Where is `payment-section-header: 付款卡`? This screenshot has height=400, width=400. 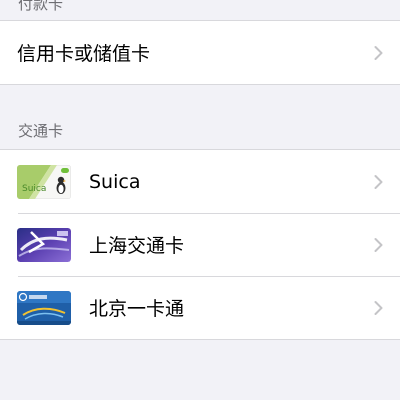
payment-section-header: 付款卡 is located at coordinates (41, 6).